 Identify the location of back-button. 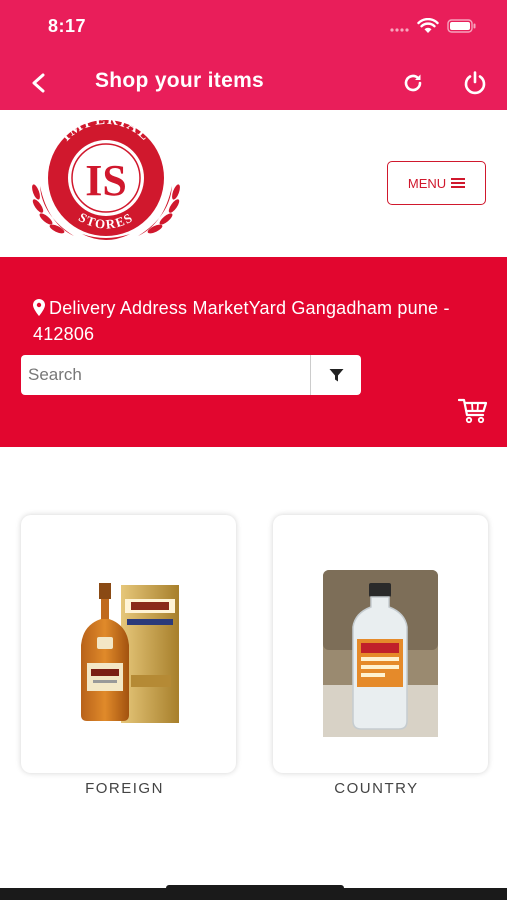
(39, 83).